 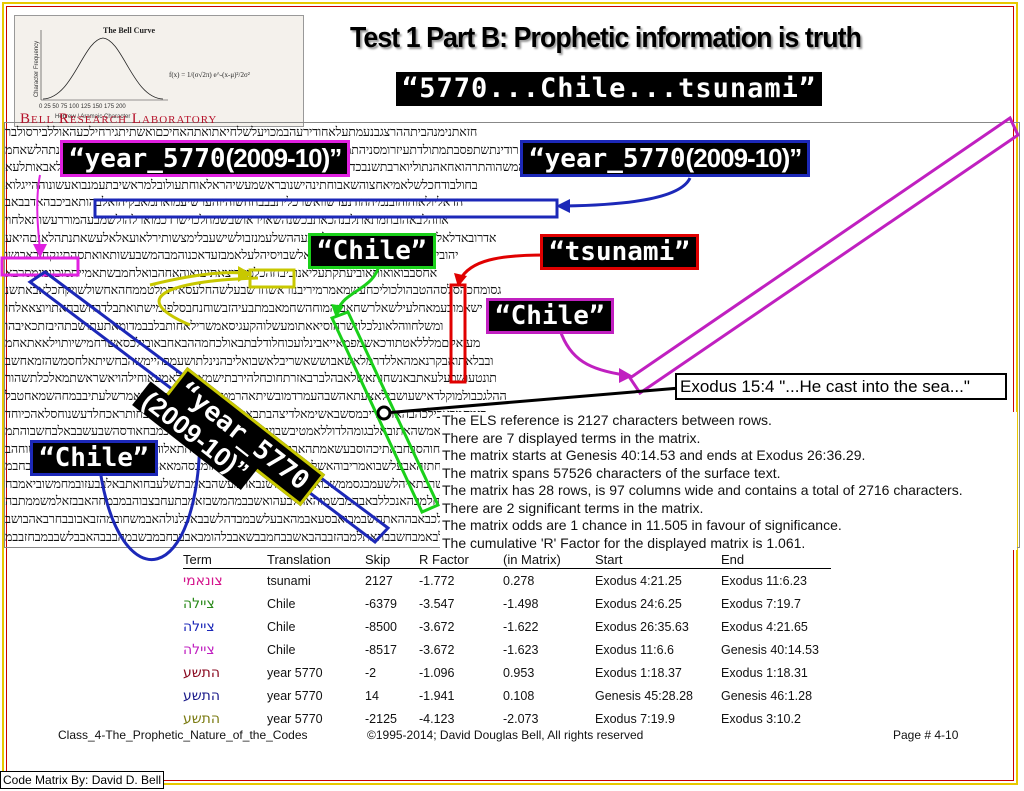 I want to click on lab-name: Bell Research Laboratory, so click(x=119, y=119).